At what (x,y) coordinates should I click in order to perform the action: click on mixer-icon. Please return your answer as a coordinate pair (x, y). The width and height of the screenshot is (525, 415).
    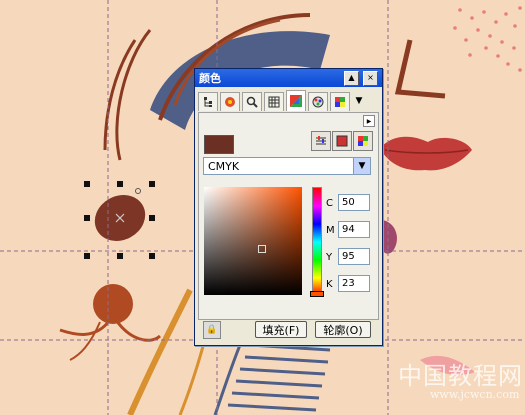
    Looking at the image, I should click on (318, 102).